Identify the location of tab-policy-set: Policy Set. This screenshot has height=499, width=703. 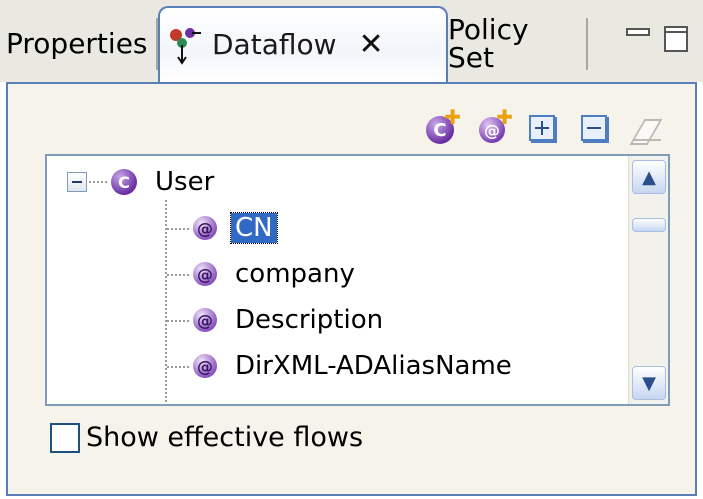
(518, 43).